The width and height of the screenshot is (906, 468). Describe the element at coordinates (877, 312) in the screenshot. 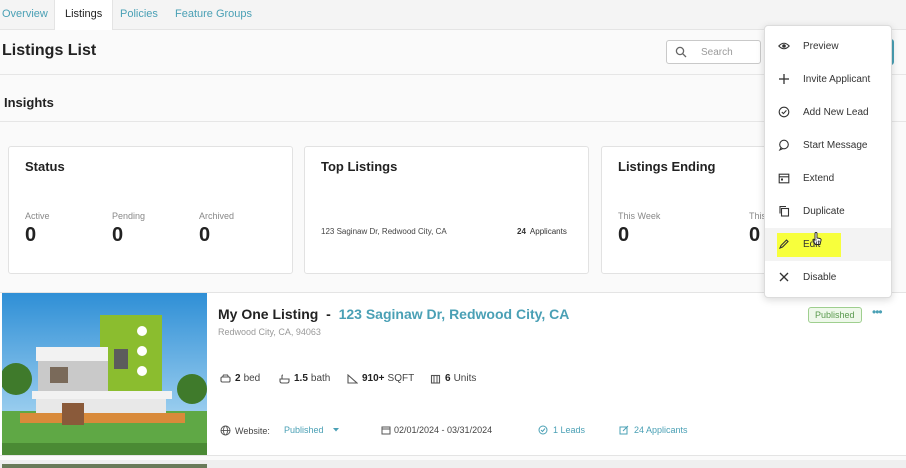

I see `more-options-icon: •••` at that location.